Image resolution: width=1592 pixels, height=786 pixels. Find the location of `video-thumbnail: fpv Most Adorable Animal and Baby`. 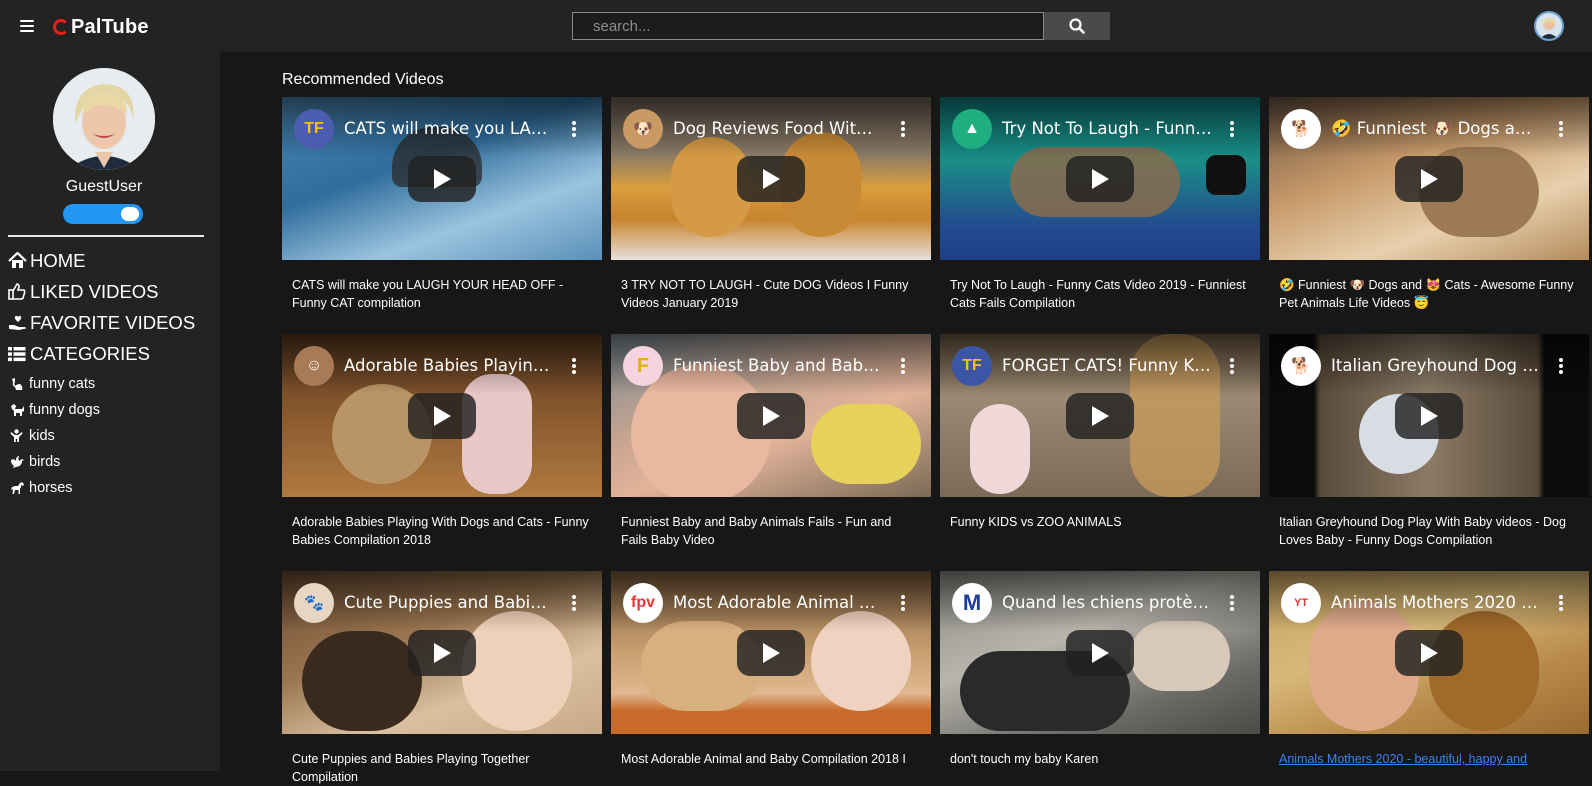

video-thumbnail: fpv Most Adorable Animal and Baby is located at coordinates (771, 652).